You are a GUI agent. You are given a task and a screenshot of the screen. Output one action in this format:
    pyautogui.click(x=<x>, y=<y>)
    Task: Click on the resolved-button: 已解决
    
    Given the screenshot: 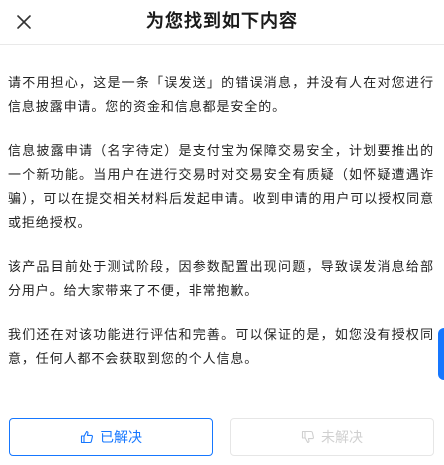 What is the action you would take?
    pyautogui.click(x=111, y=437)
    